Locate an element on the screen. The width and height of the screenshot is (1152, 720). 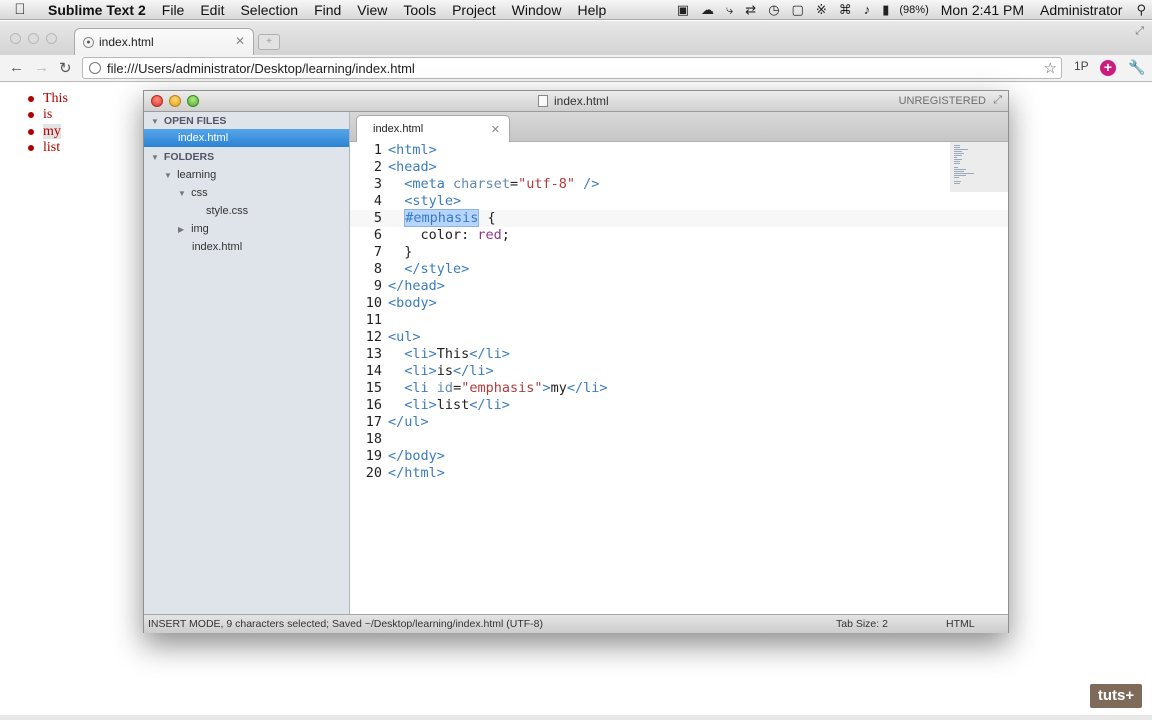
code-line: <ul> is located at coordinates (404, 337).